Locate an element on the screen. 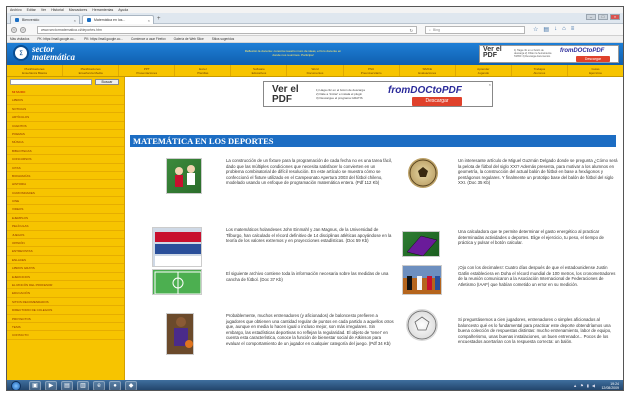  athletics-records-image is located at coordinates (177, 247).